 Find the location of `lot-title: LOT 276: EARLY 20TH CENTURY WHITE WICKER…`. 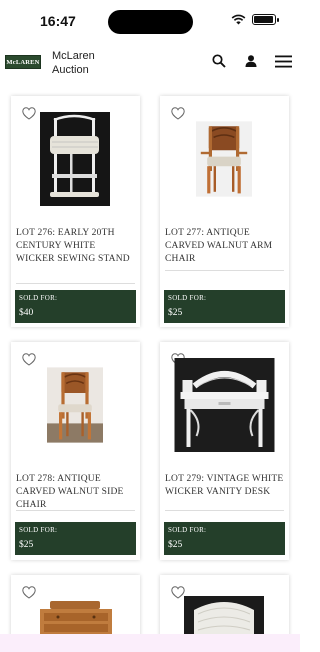

lot-title: LOT 276: EARLY 20TH CENTURY WHITE WICKER… is located at coordinates (76, 246).